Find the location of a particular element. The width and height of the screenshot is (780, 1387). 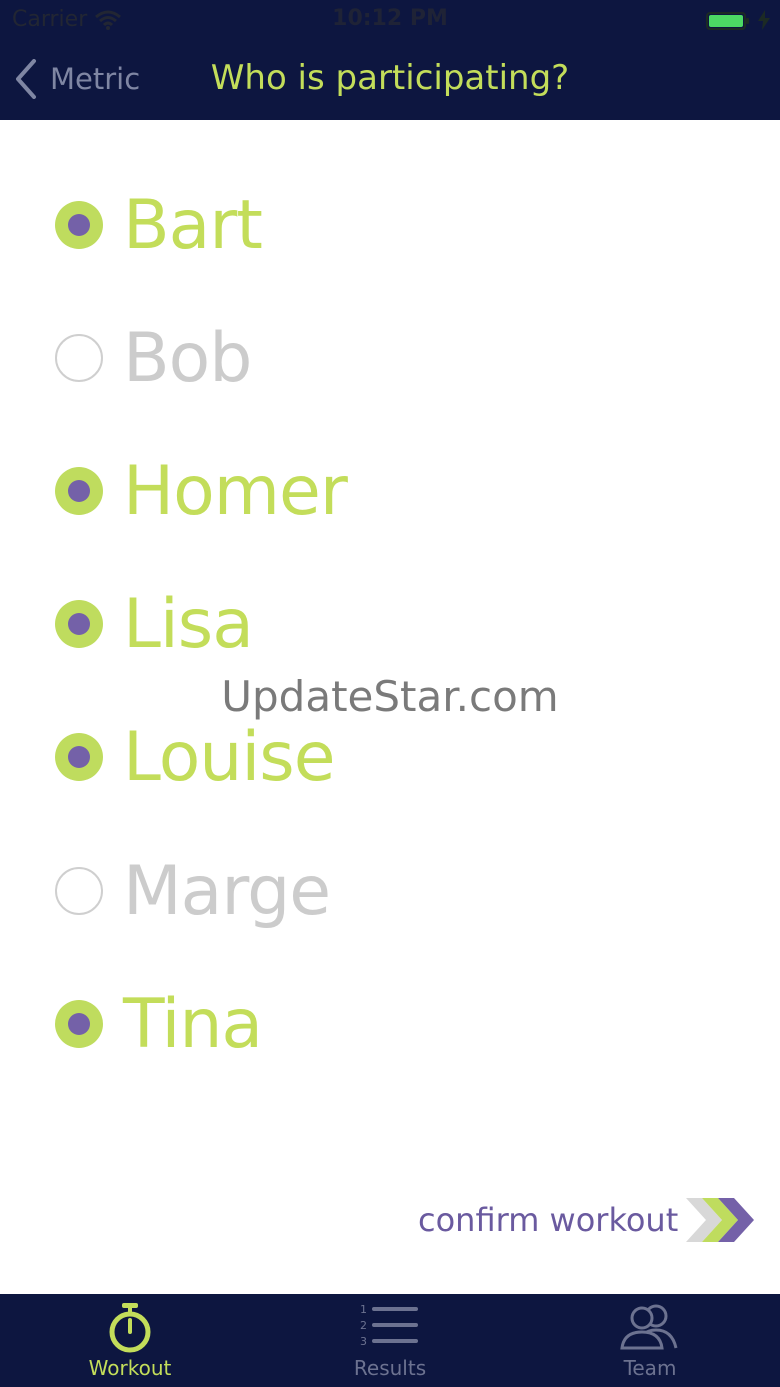

svg-text: 3 is located at coordinates (363, 1341).